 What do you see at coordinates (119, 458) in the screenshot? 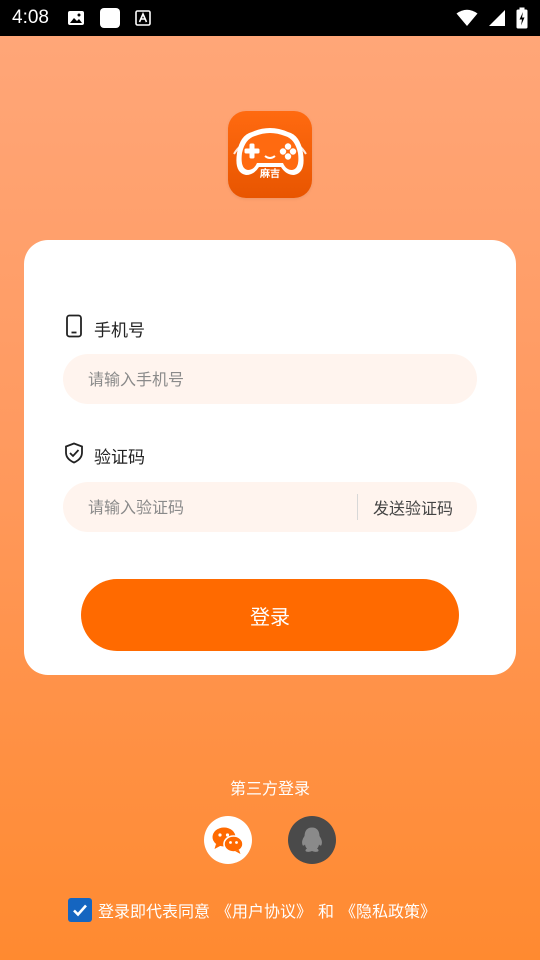
I see `code-label-text: 验证码` at bounding box center [119, 458].